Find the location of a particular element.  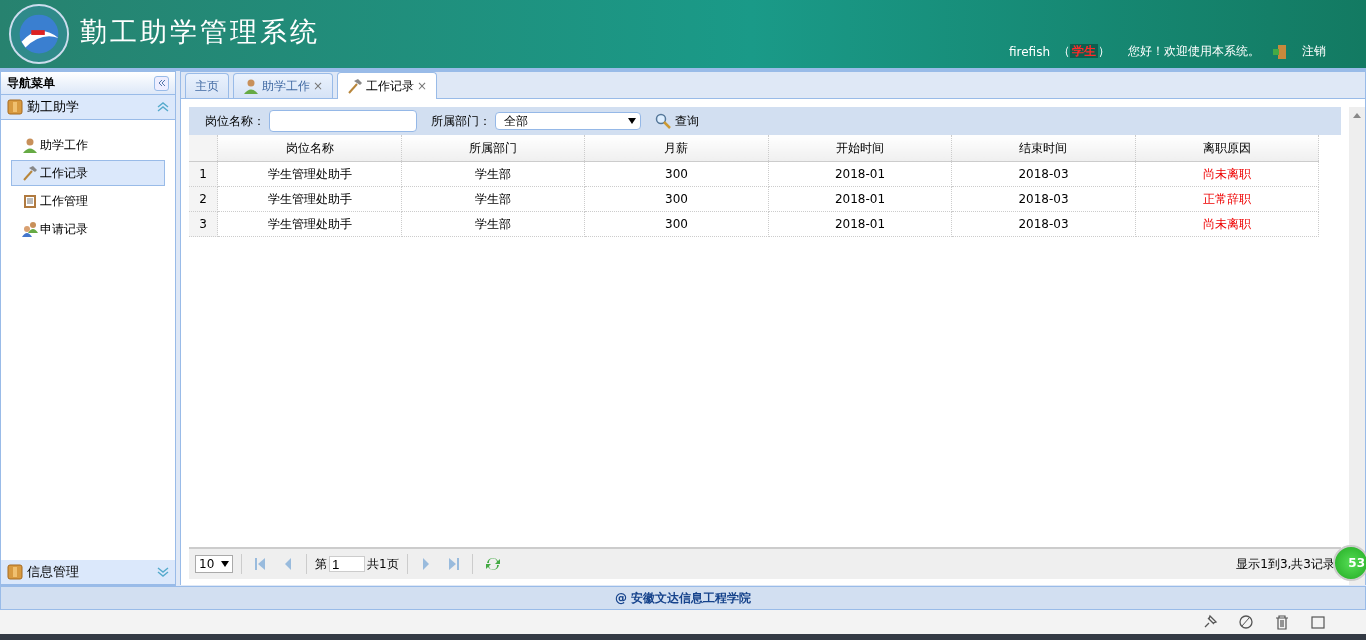

page-label: 第 is located at coordinates (321, 564).